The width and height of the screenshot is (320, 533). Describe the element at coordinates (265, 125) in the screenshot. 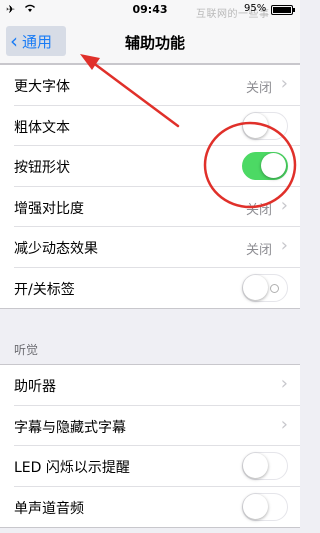

I see `bold-text-toggle` at that location.